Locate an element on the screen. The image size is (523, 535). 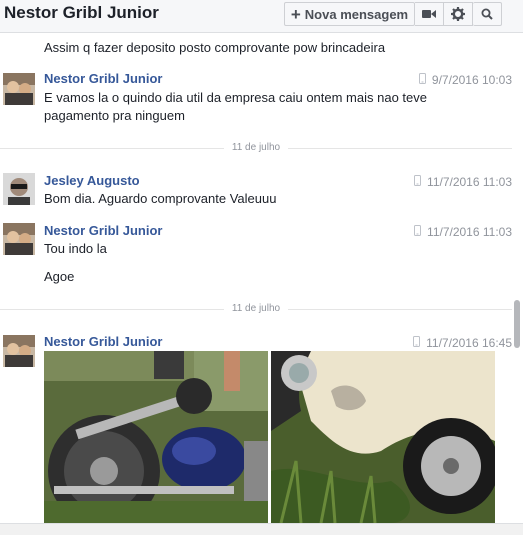
new-message-button: + Nova mensagem is located at coordinates (349, 14).